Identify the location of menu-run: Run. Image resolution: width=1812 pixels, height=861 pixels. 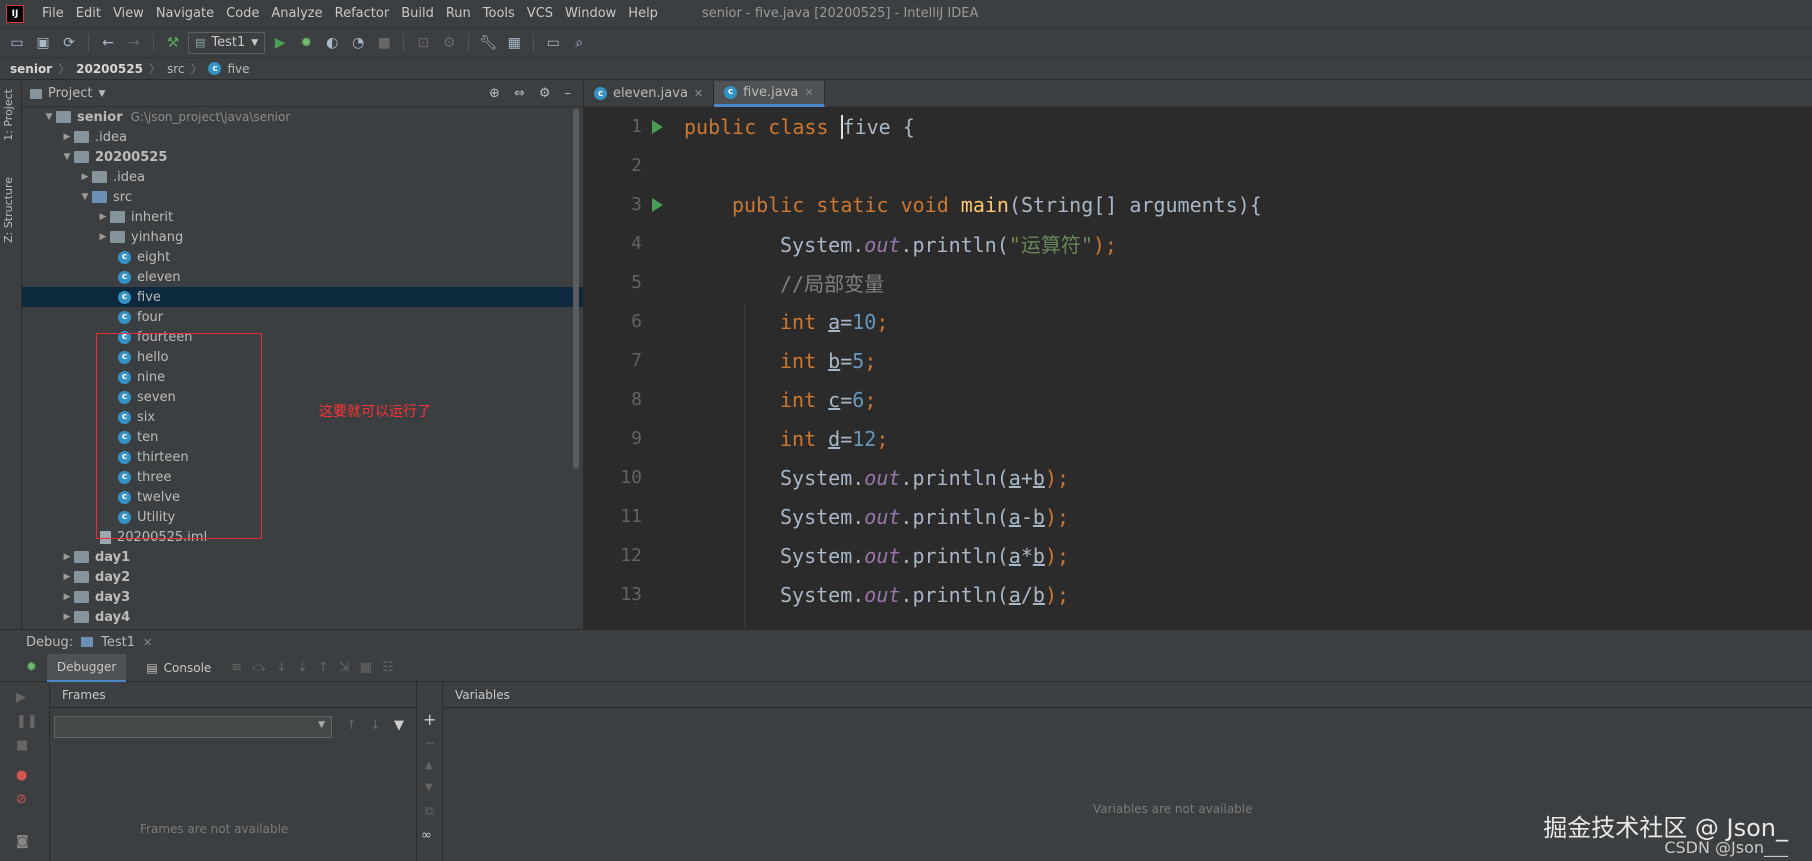
(458, 13).